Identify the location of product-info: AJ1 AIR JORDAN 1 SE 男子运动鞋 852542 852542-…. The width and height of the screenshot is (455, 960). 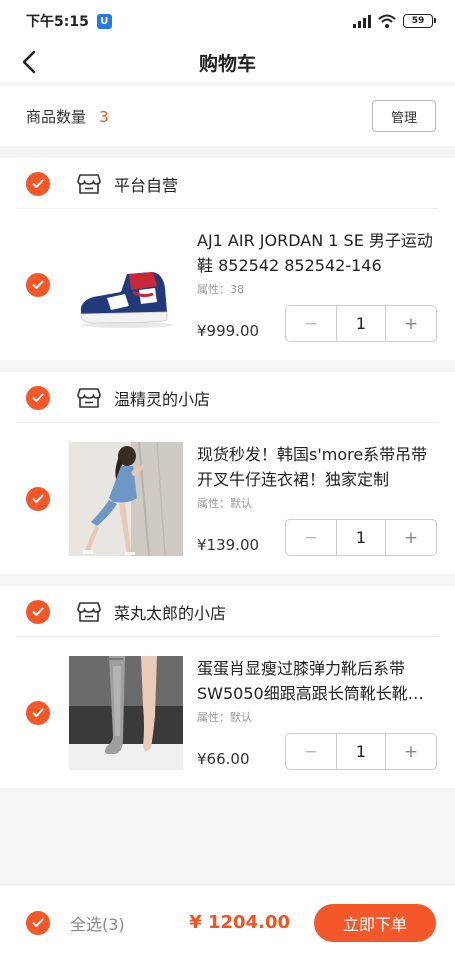
(317, 285).